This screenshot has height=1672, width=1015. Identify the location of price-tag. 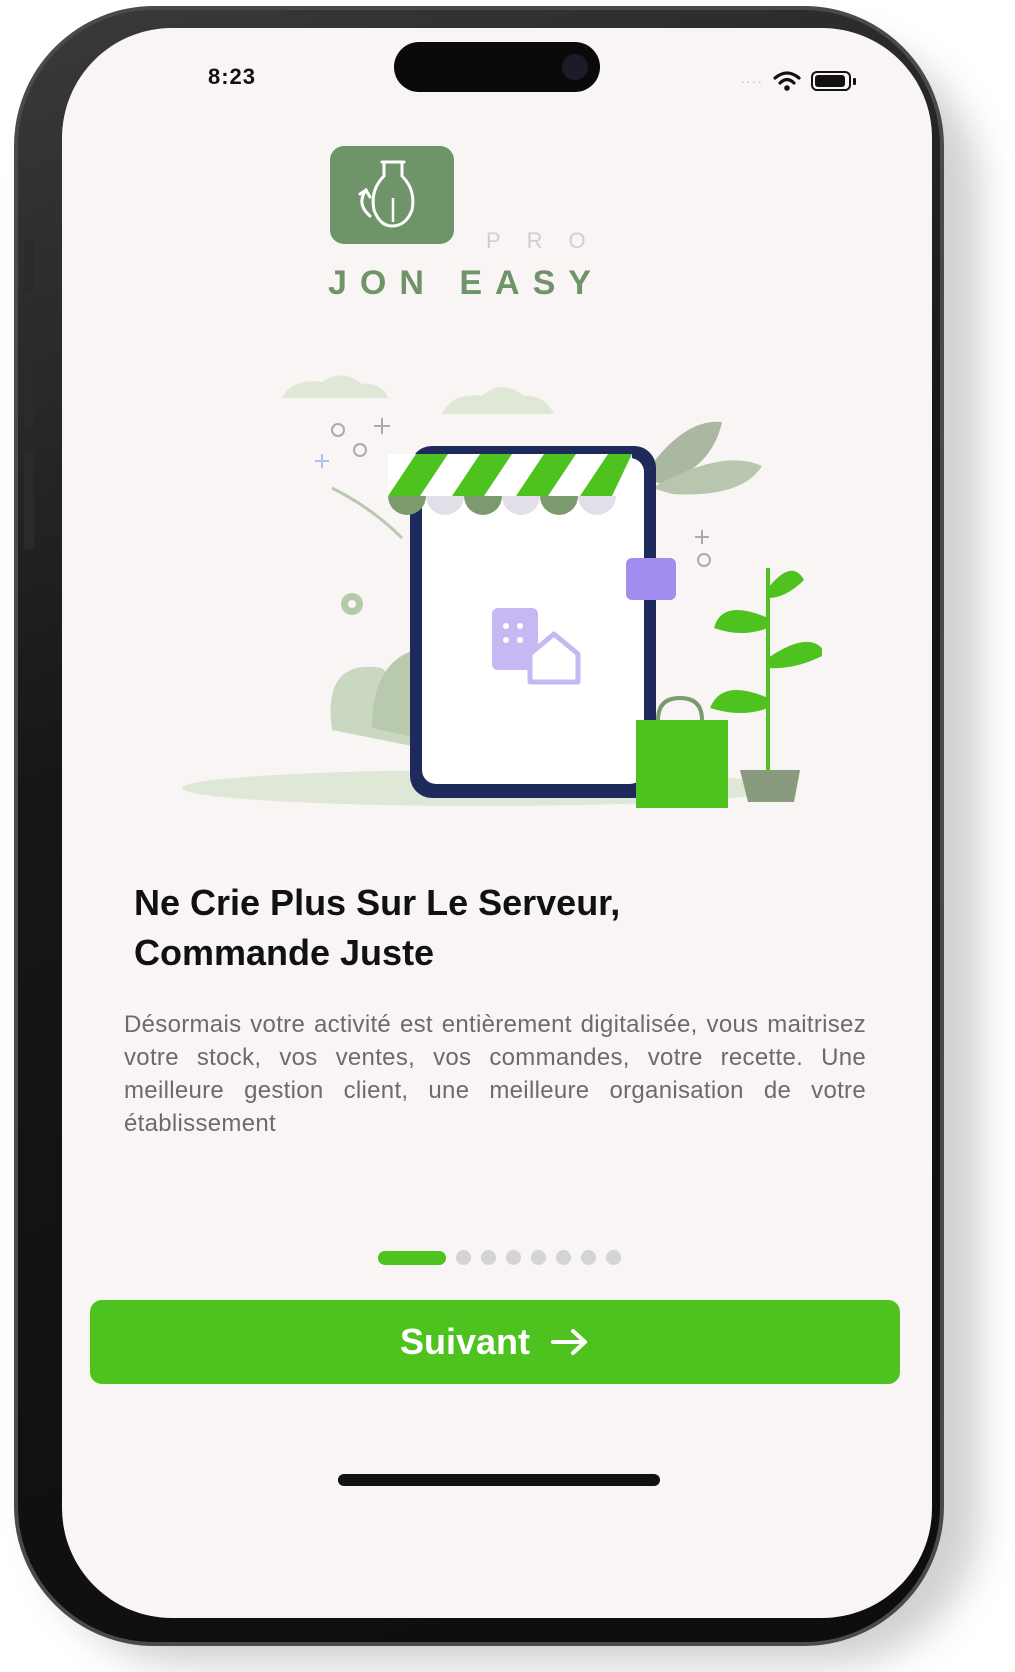
(651, 579).